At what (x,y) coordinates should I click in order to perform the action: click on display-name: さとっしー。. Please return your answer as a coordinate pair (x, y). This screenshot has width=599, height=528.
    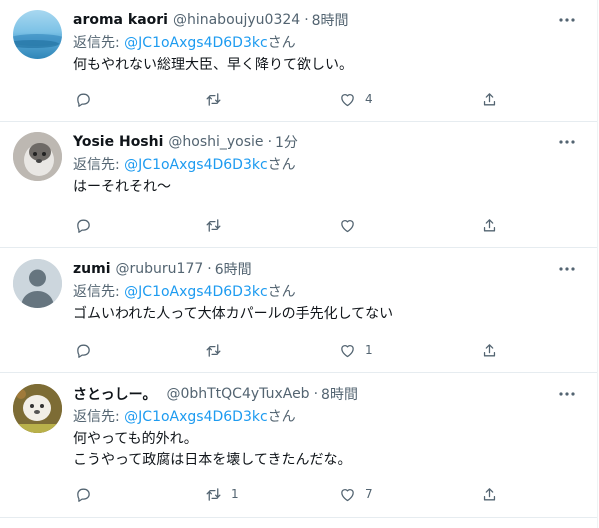
    Looking at the image, I should click on (114, 394).